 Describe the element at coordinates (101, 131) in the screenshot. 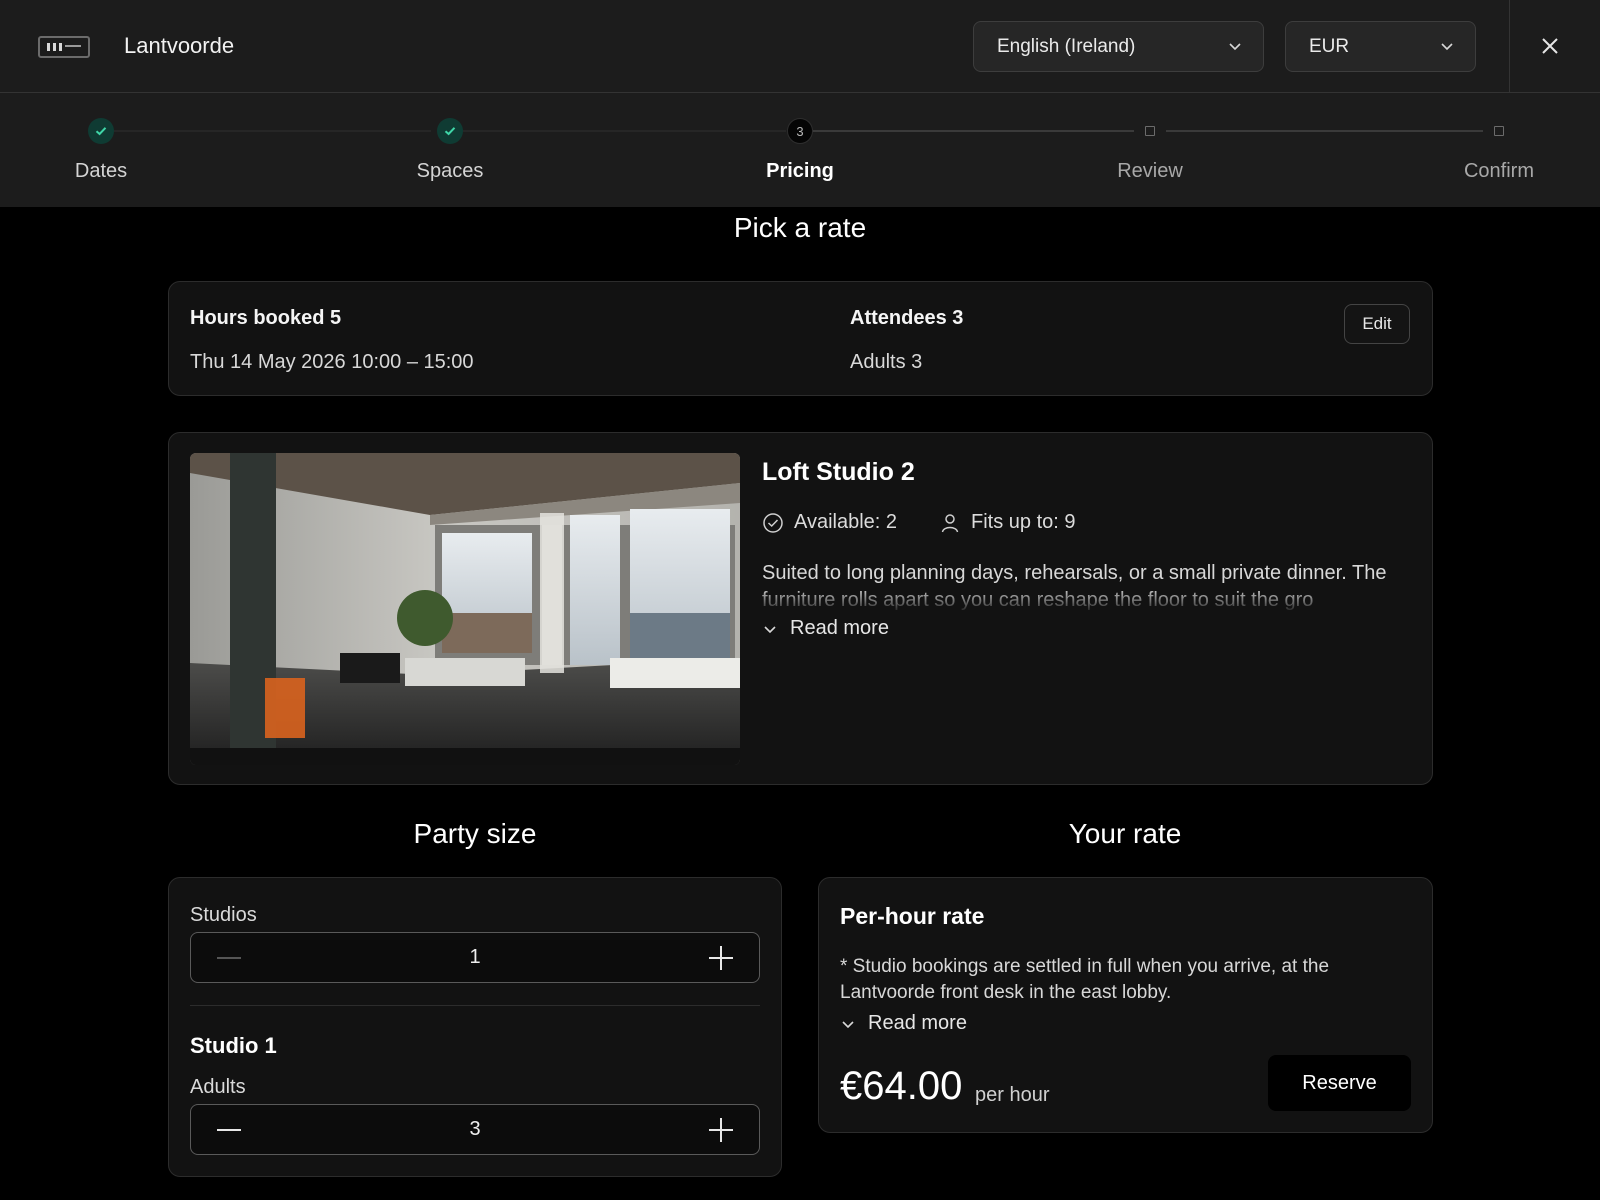

I see `step-dates-check-icon` at that location.